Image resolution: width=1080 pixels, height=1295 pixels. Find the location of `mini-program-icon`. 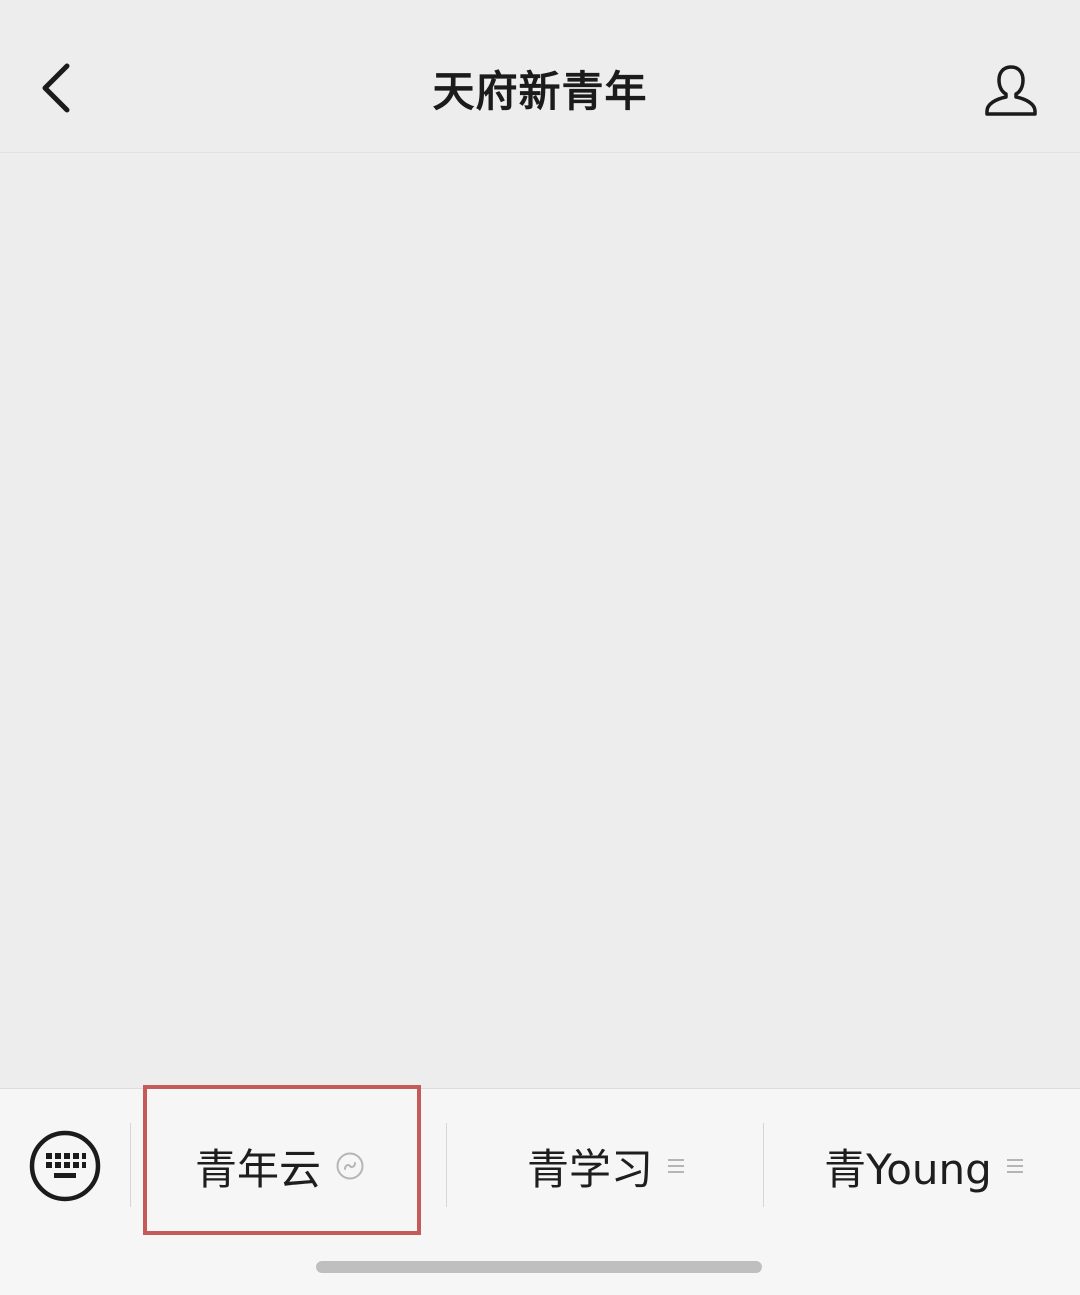

mini-program-icon is located at coordinates (350, 1166).